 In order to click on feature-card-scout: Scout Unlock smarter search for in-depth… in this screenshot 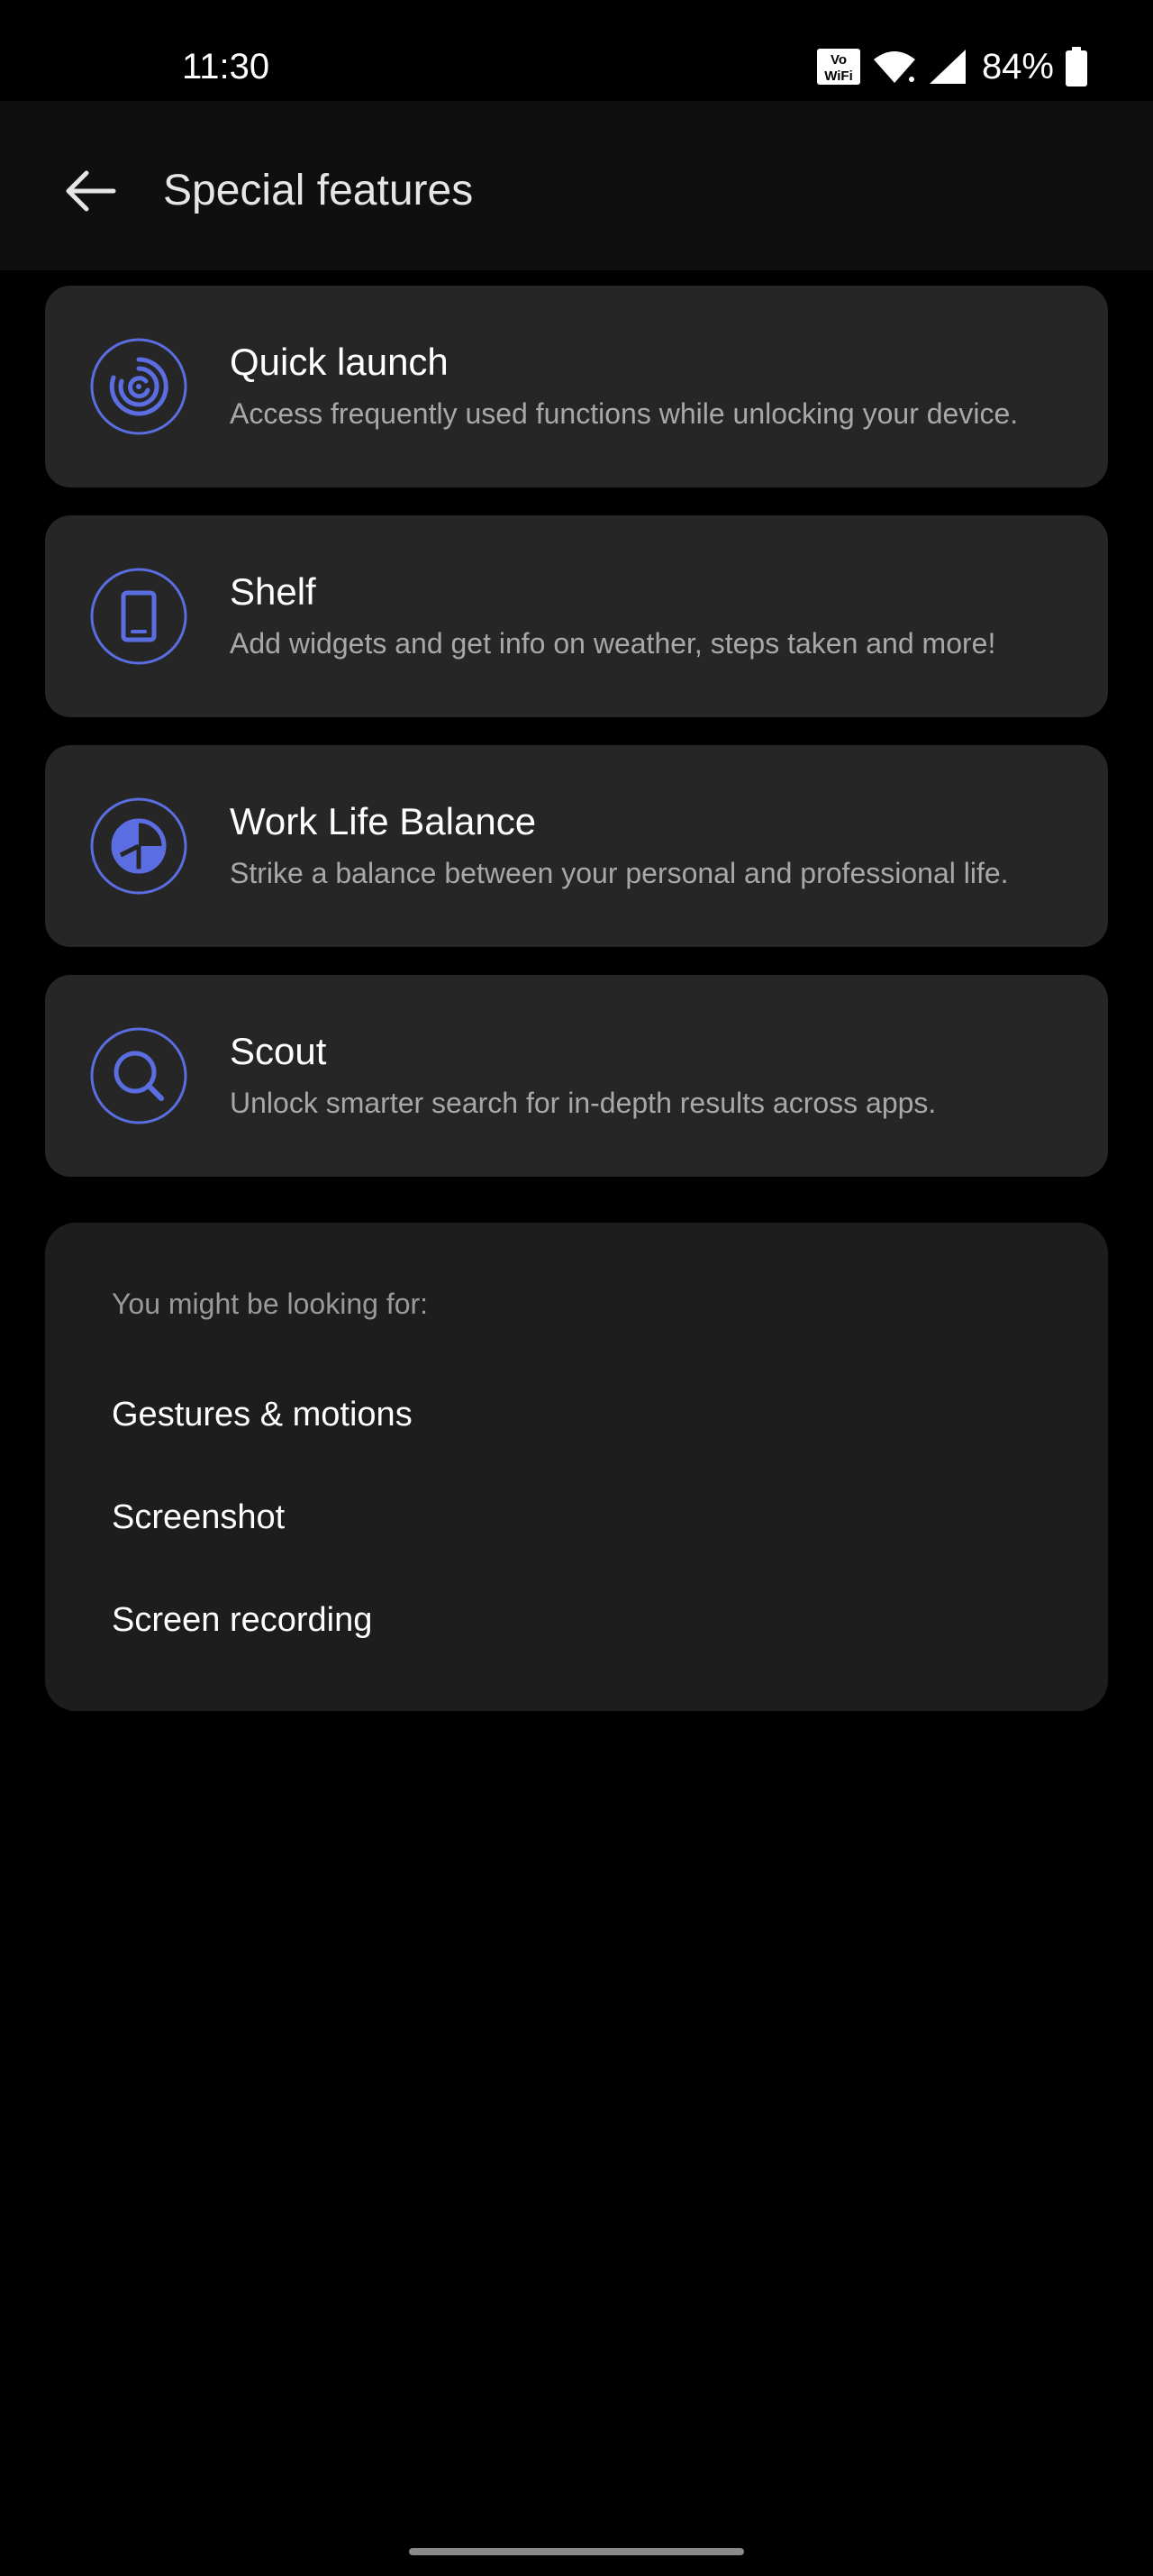, I will do `click(576, 1076)`.